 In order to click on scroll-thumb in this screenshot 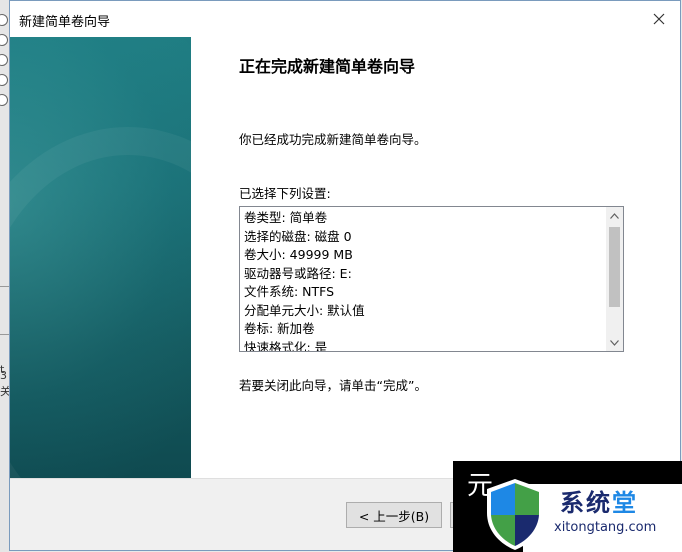, I will do `click(614, 267)`.